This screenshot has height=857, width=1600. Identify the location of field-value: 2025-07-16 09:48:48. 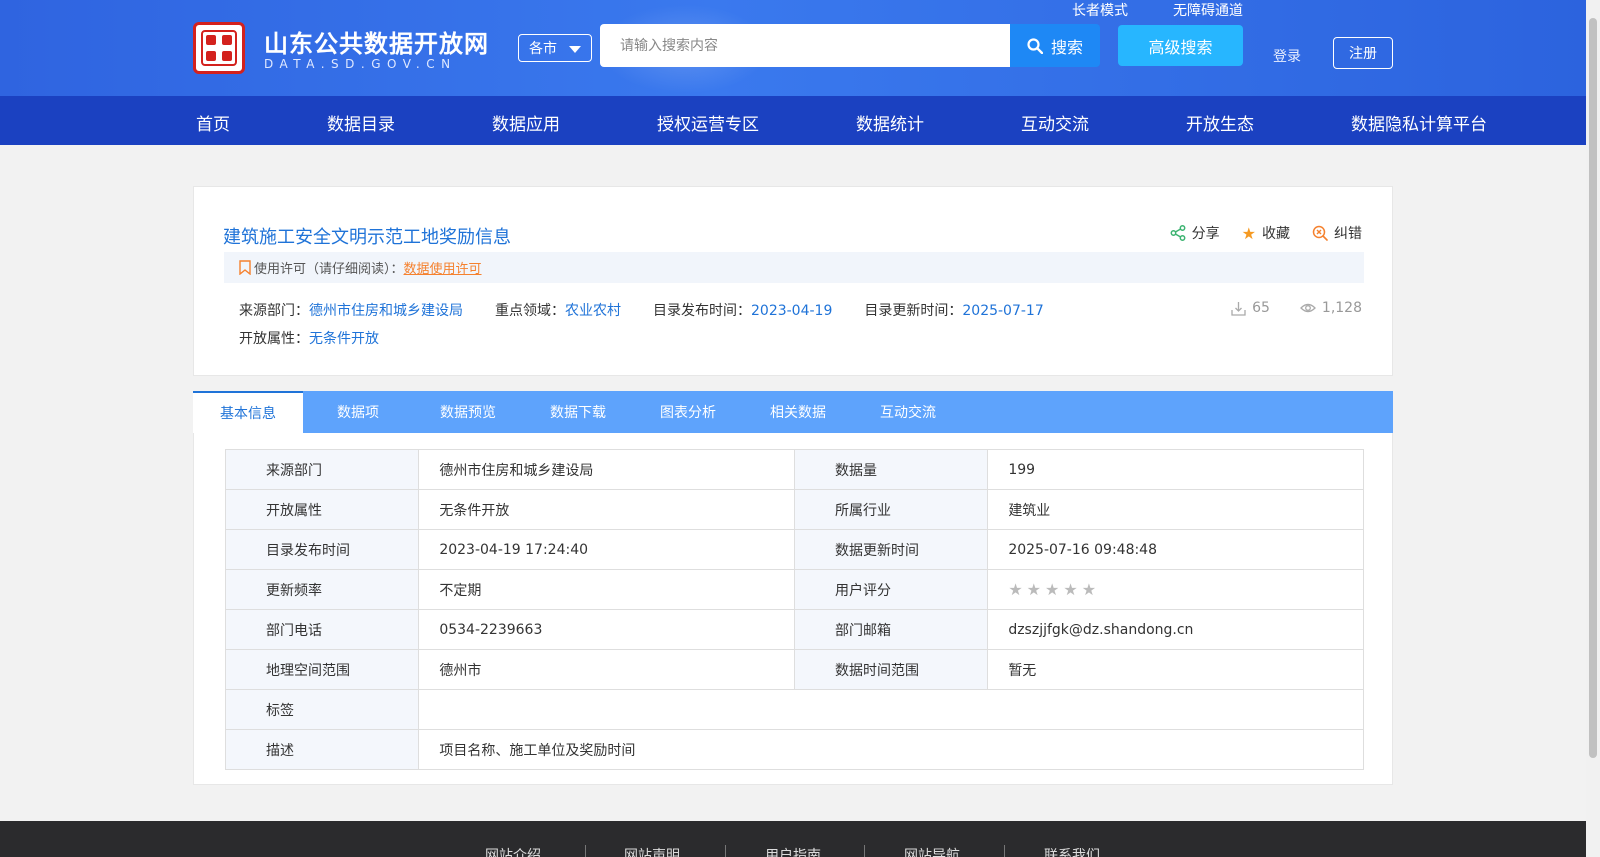
(1175, 549).